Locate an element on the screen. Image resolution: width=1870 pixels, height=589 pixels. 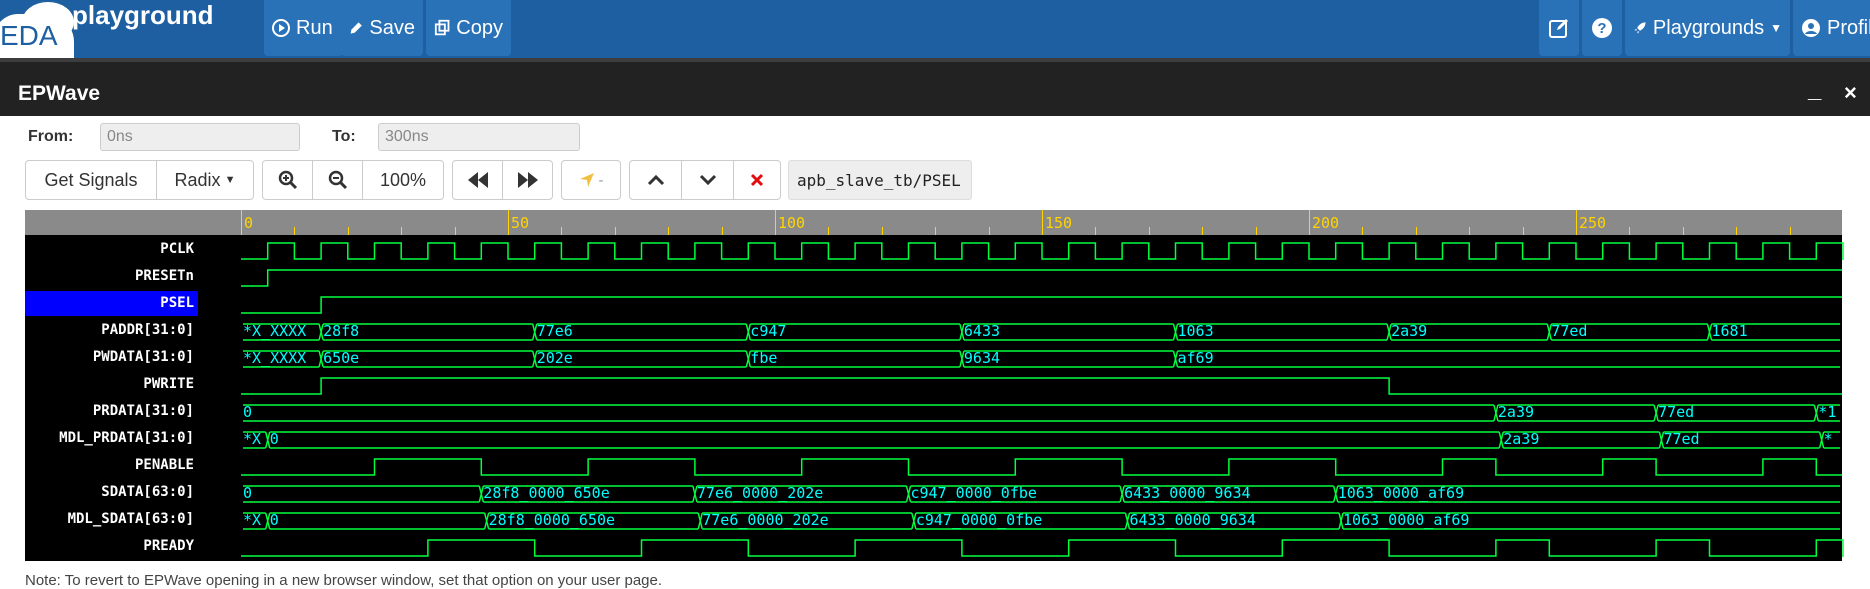
signal-name-pclk: PCLK is located at coordinates (111, 249).